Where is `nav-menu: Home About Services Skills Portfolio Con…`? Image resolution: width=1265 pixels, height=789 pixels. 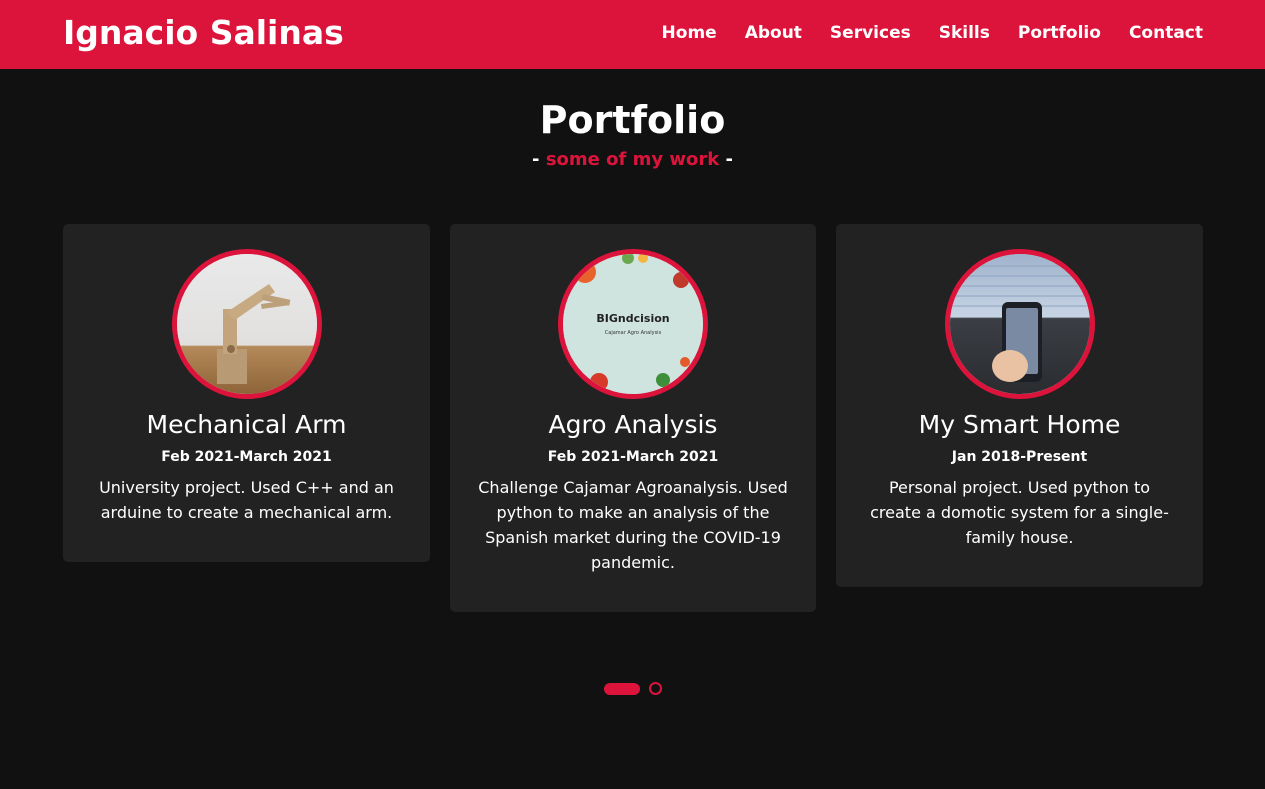 nav-menu: Home About Services Skills Portfolio Con… is located at coordinates (932, 33).